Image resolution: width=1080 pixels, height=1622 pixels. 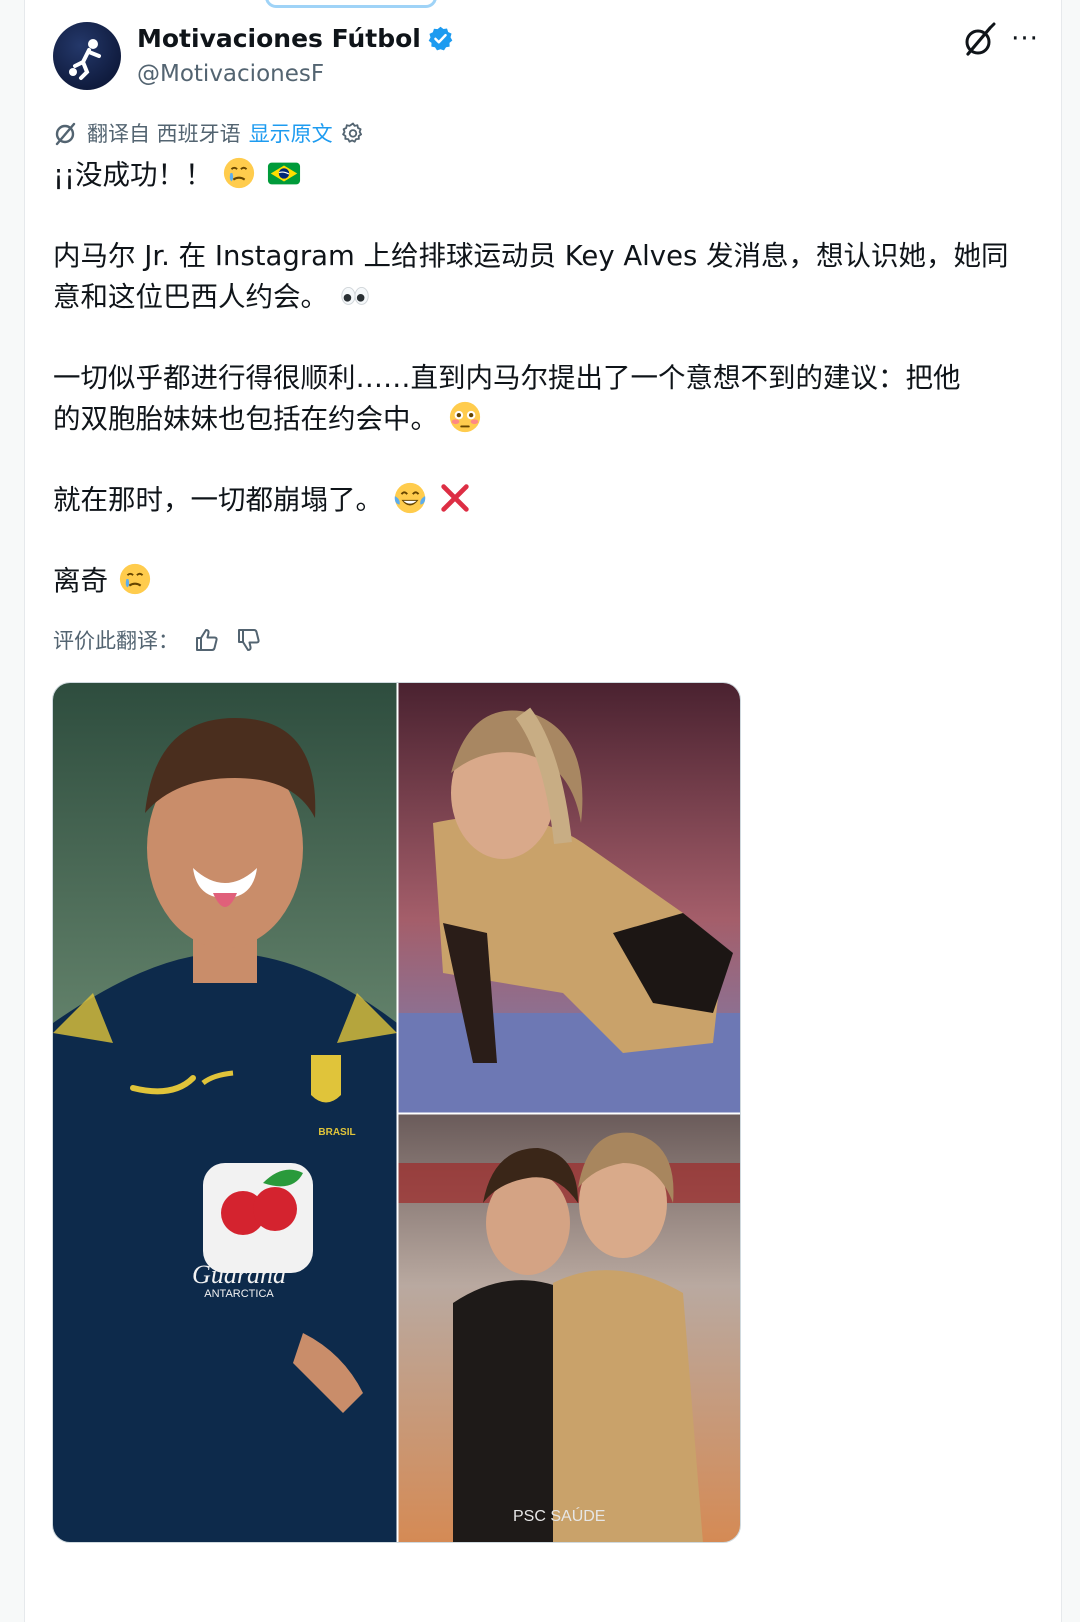 What do you see at coordinates (249, 640) in the screenshot?
I see `thumbs-down-icon` at bounding box center [249, 640].